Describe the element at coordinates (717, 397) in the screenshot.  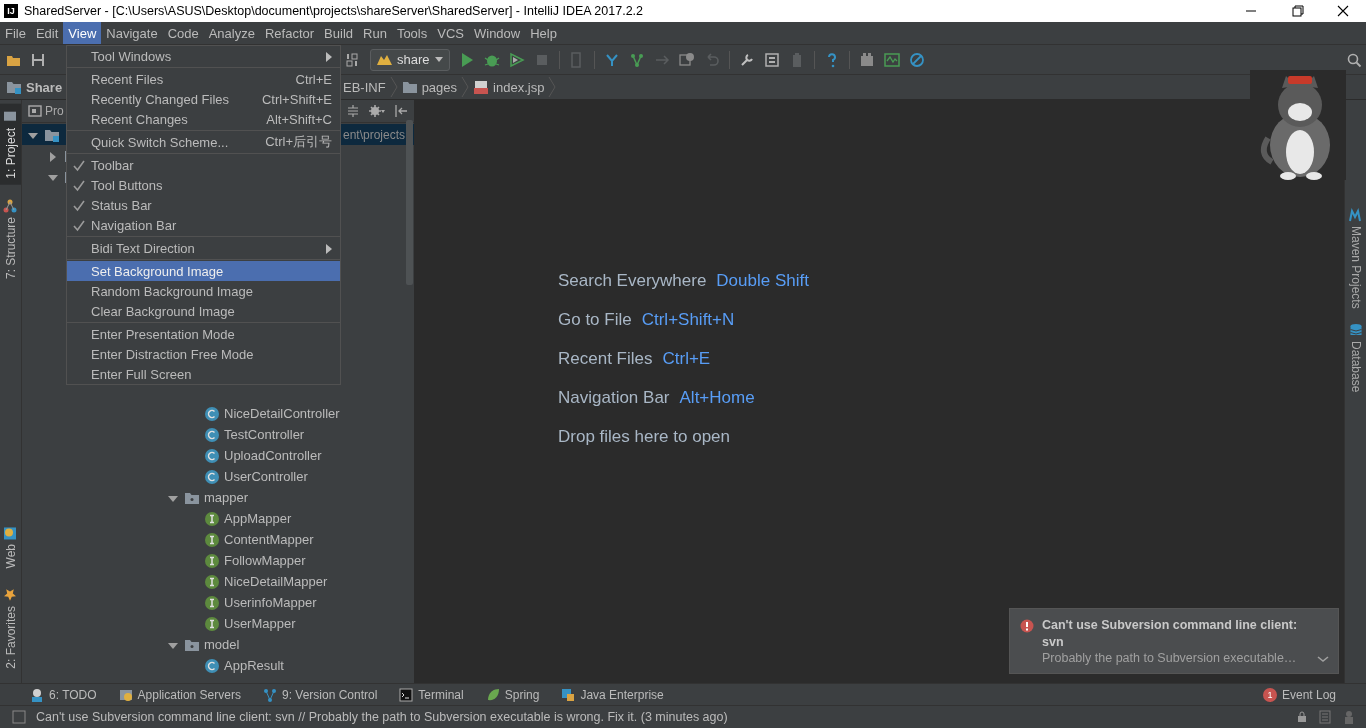
I see `shortcut-text: Alt+Home` at that location.